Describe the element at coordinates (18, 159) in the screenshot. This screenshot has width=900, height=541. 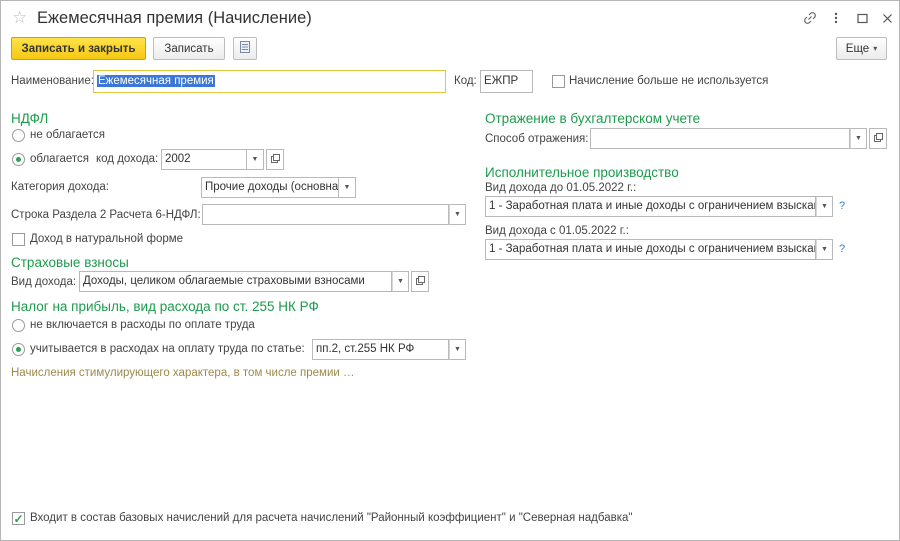
I see `ndfl-taxed-radio` at that location.